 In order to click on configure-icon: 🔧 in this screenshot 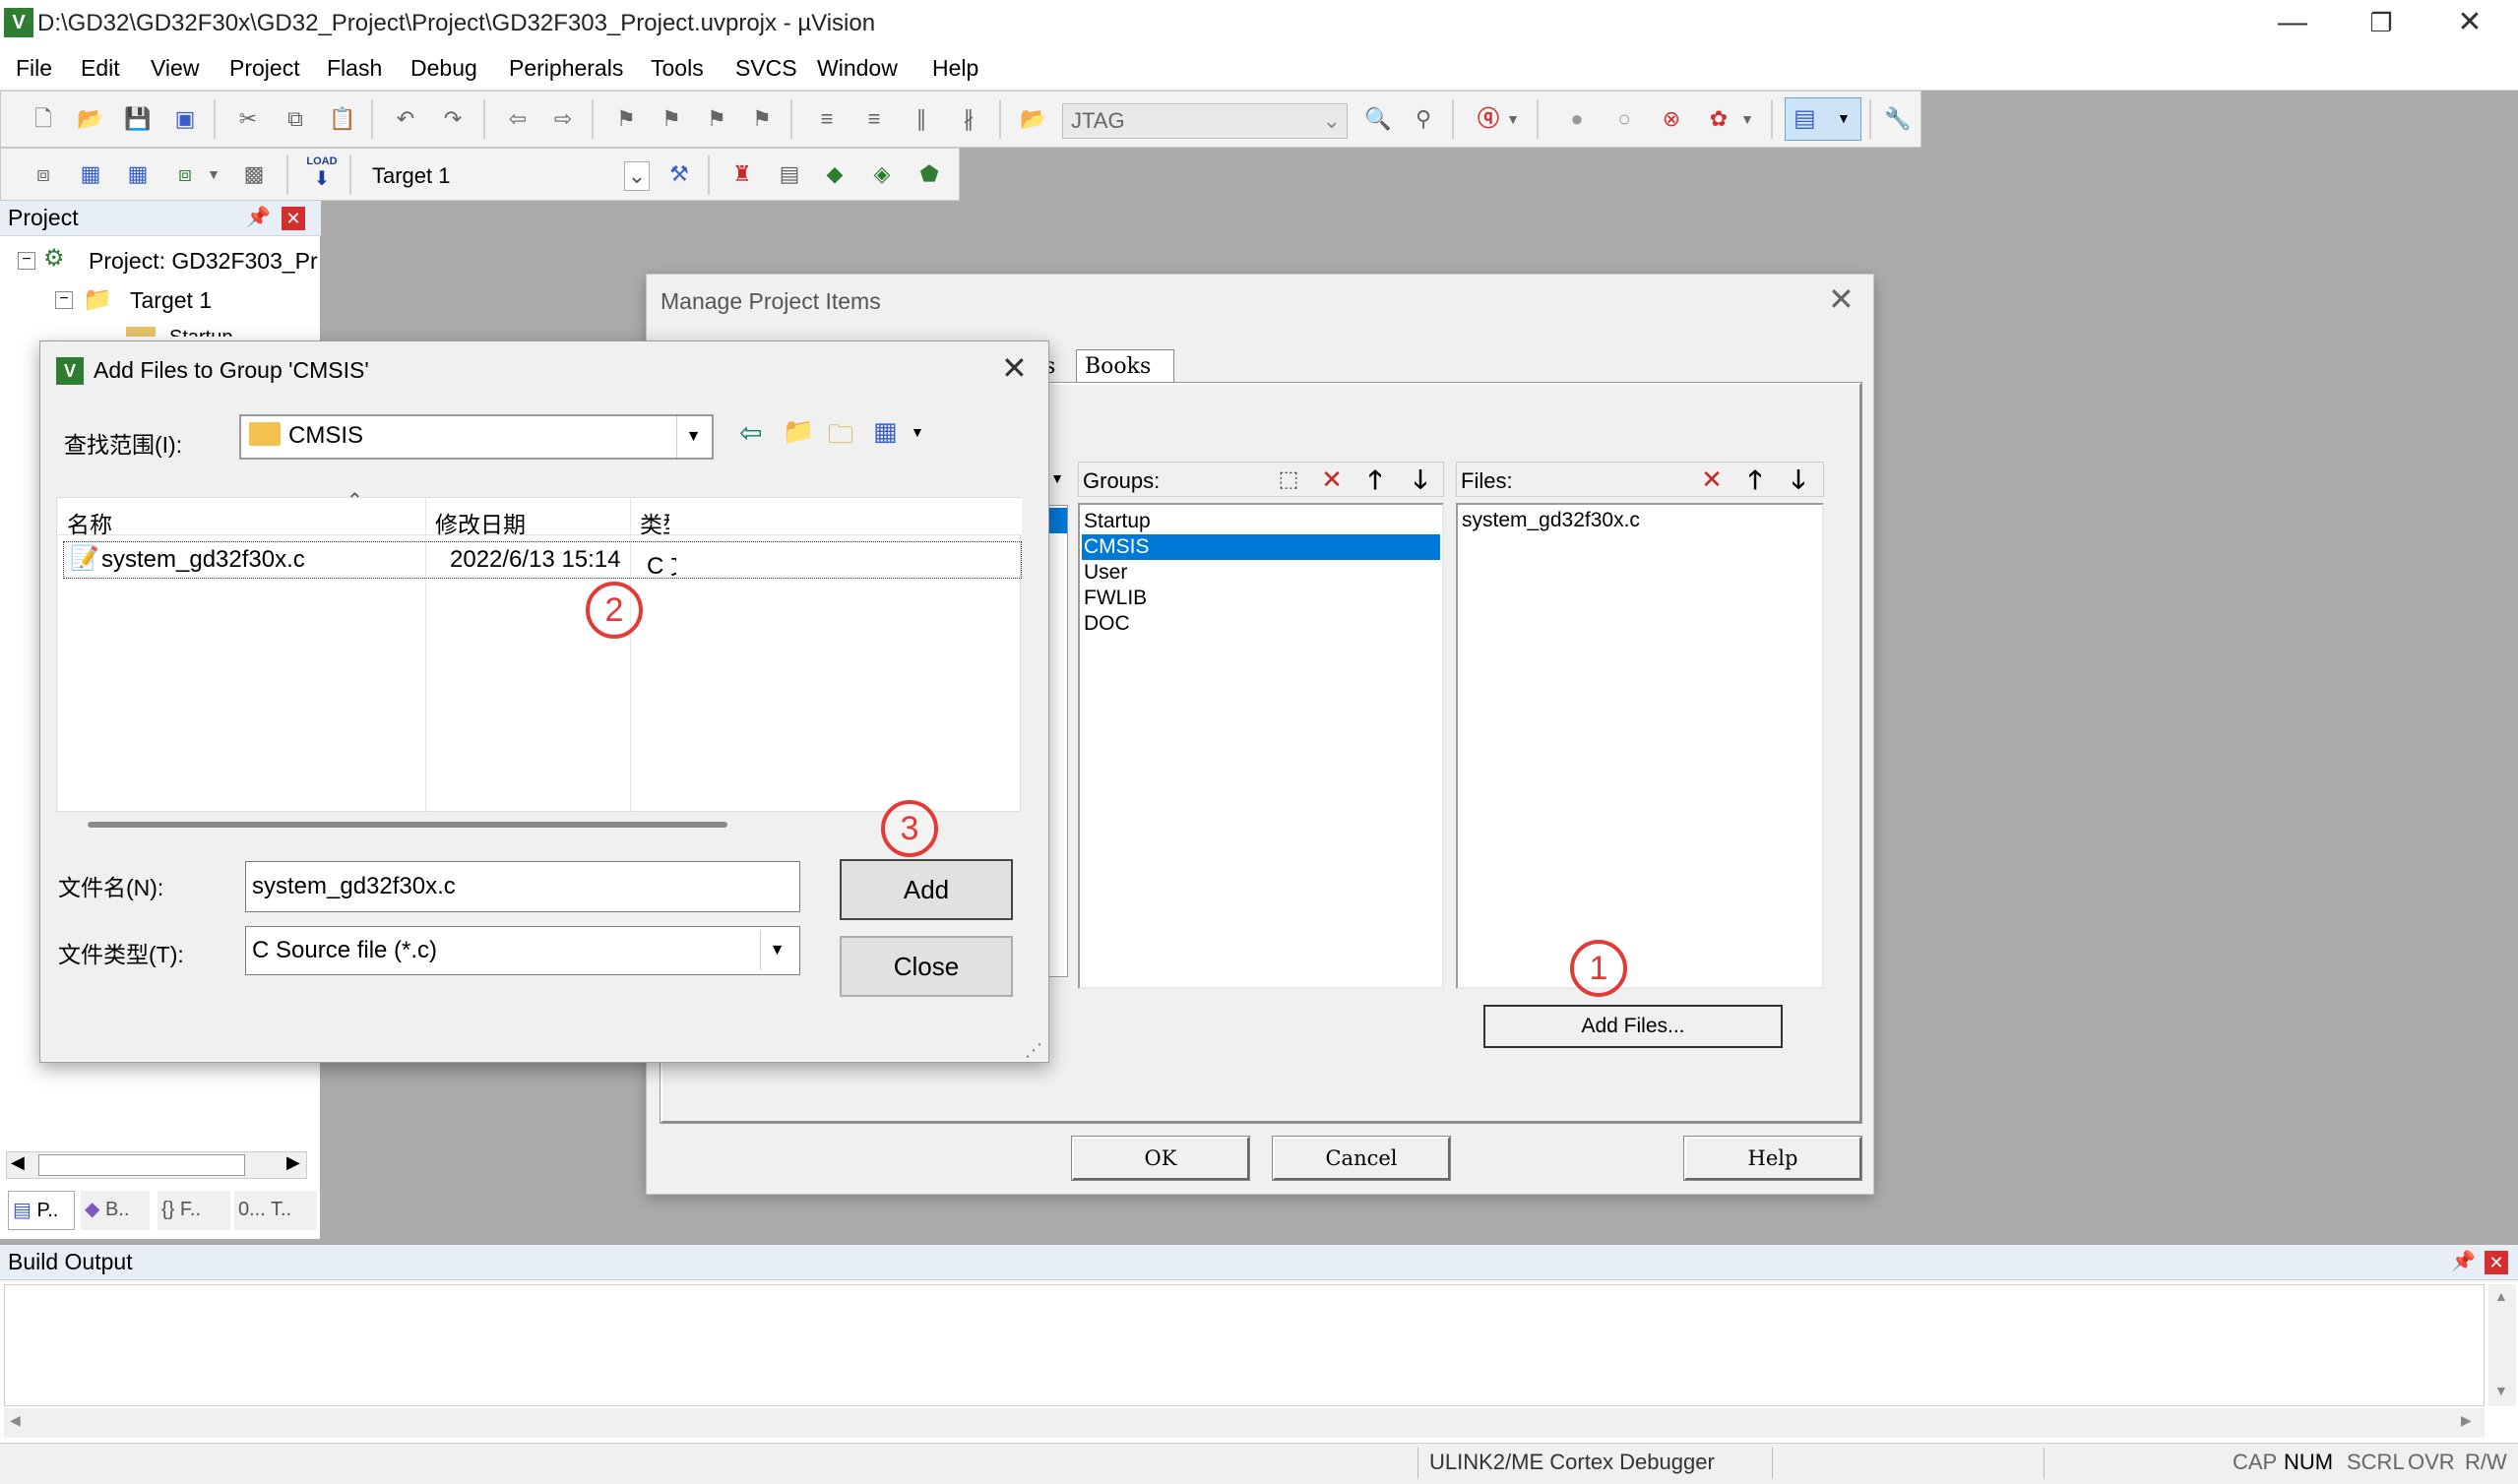, I will do `click(1898, 119)`.